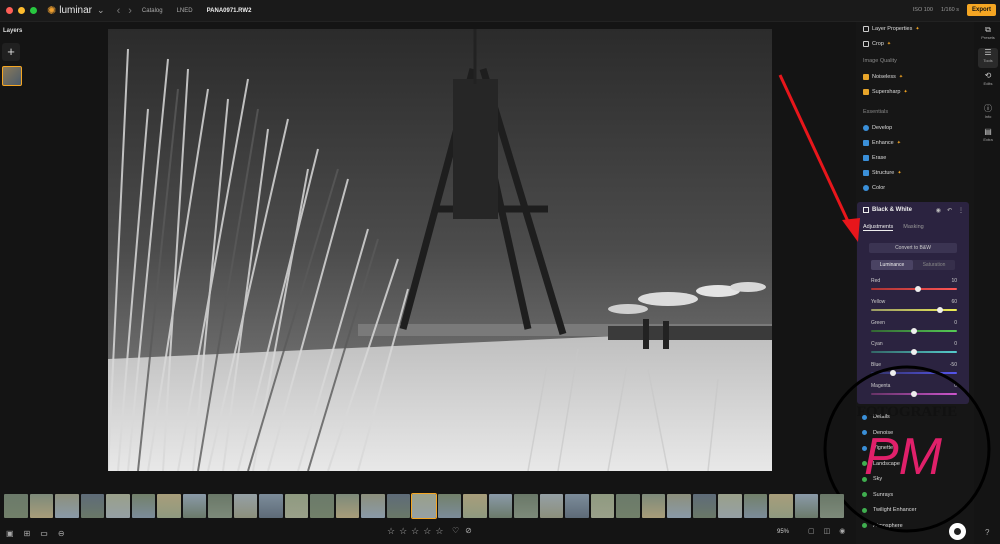 This screenshot has height=544, width=1000. What do you see at coordinates (891, 29) in the screenshot?
I see `tool-layer-properties: Layer Properties ✦` at bounding box center [891, 29].